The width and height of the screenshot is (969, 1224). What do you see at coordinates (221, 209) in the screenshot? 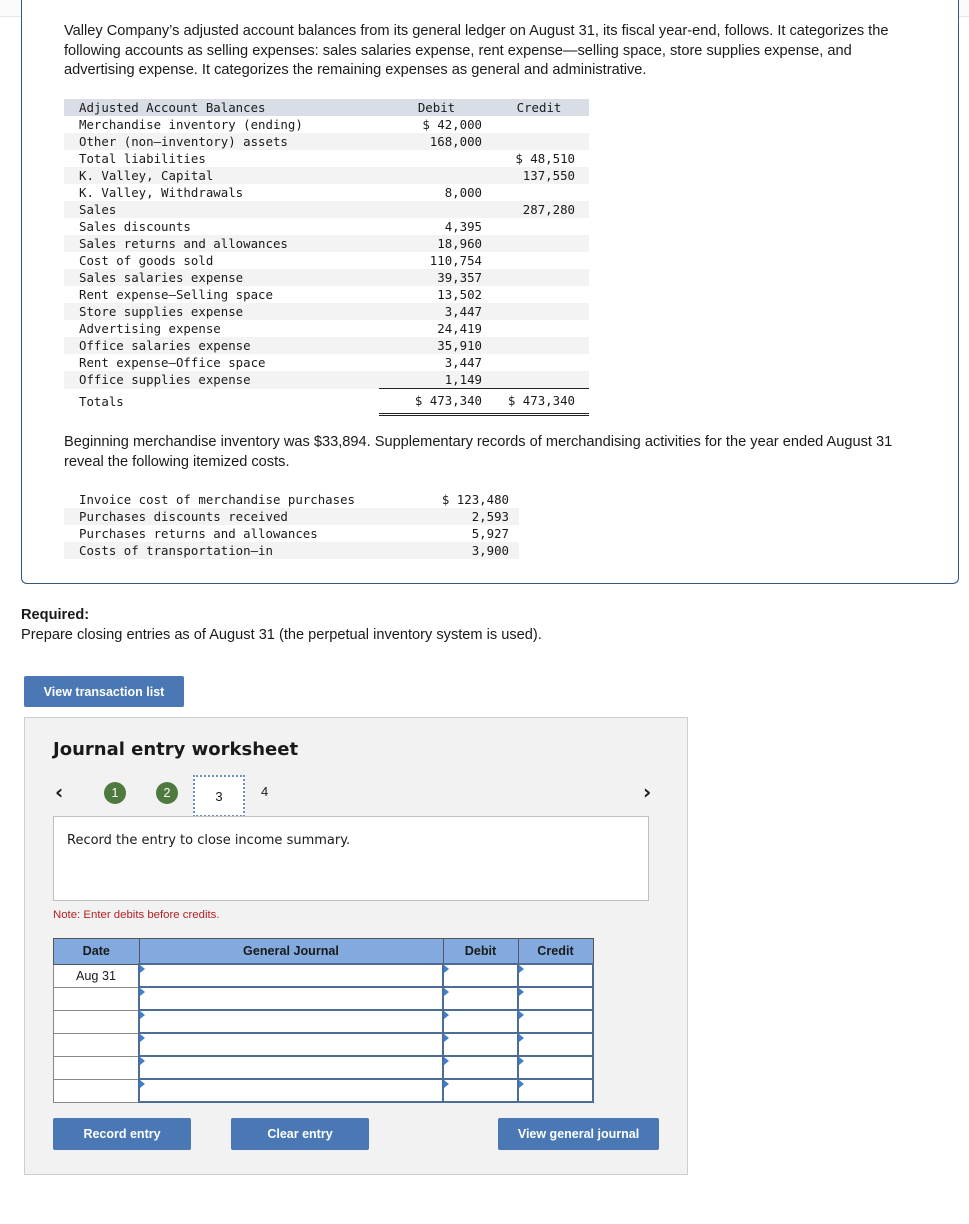
I see `account-label: Sales` at bounding box center [221, 209].